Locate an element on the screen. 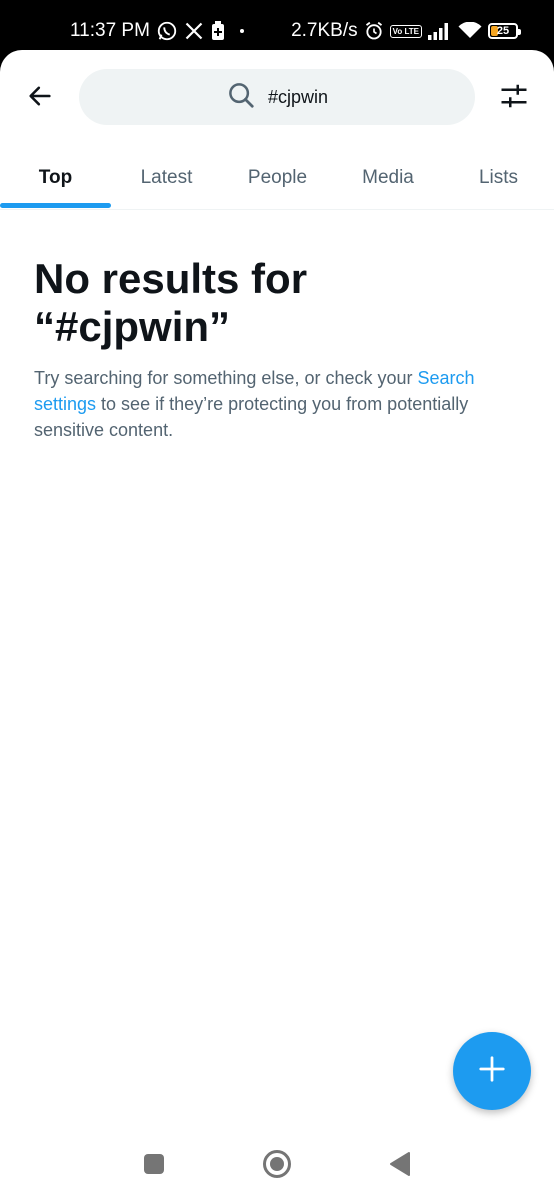 The image size is (554, 1200). search-icon is located at coordinates (241, 97).